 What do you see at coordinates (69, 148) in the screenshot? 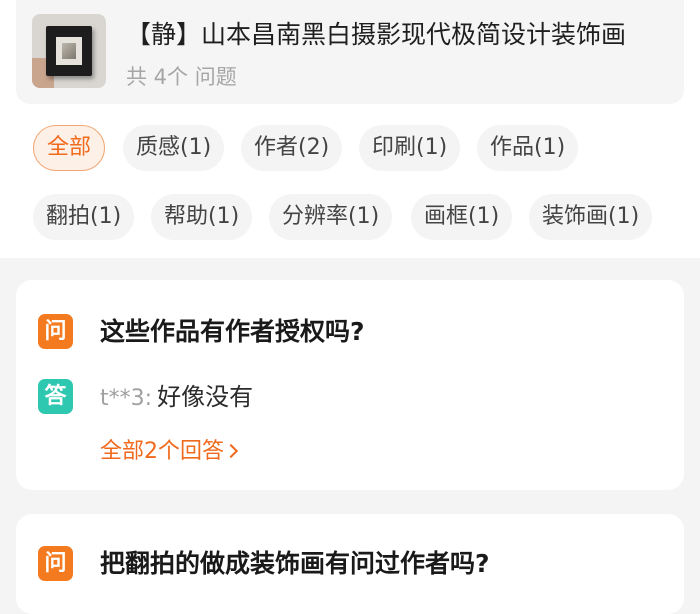
I see `filter-tag-all: 全部` at bounding box center [69, 148].